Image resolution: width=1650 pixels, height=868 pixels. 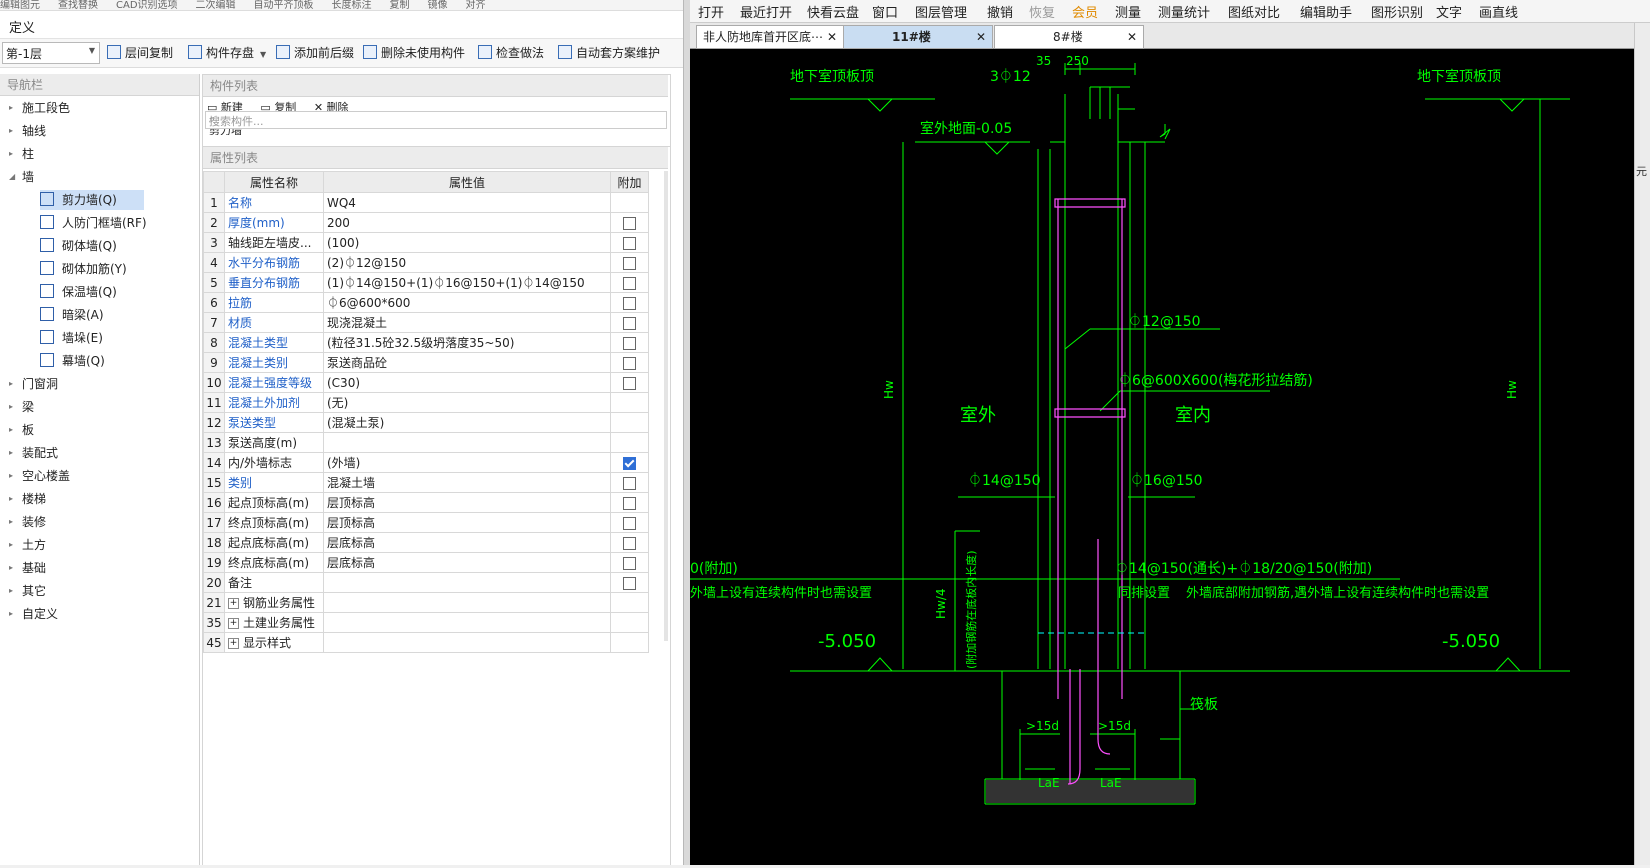 I want to click on ribbon-item: 长度标注, so click(x=352, y=6).